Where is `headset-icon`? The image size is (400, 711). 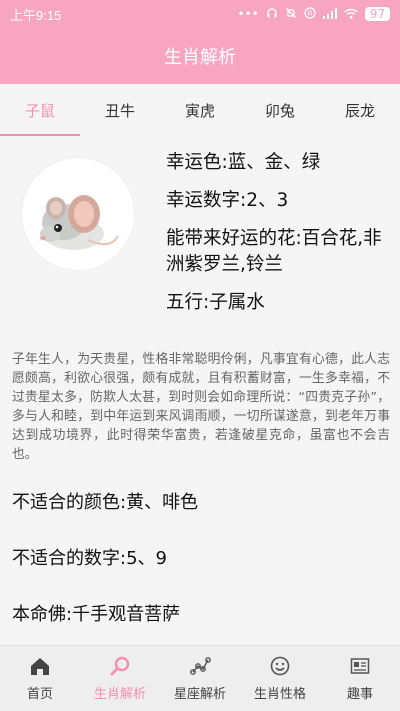 headset-icon is located at coordinates (272, 14).